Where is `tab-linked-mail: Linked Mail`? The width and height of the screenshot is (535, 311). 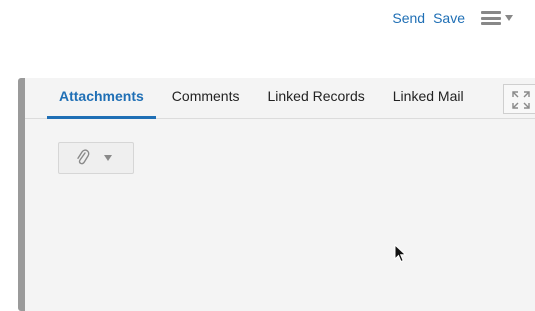 tab-linked-mail: Linked Mail is located at coordinates (428, 98).